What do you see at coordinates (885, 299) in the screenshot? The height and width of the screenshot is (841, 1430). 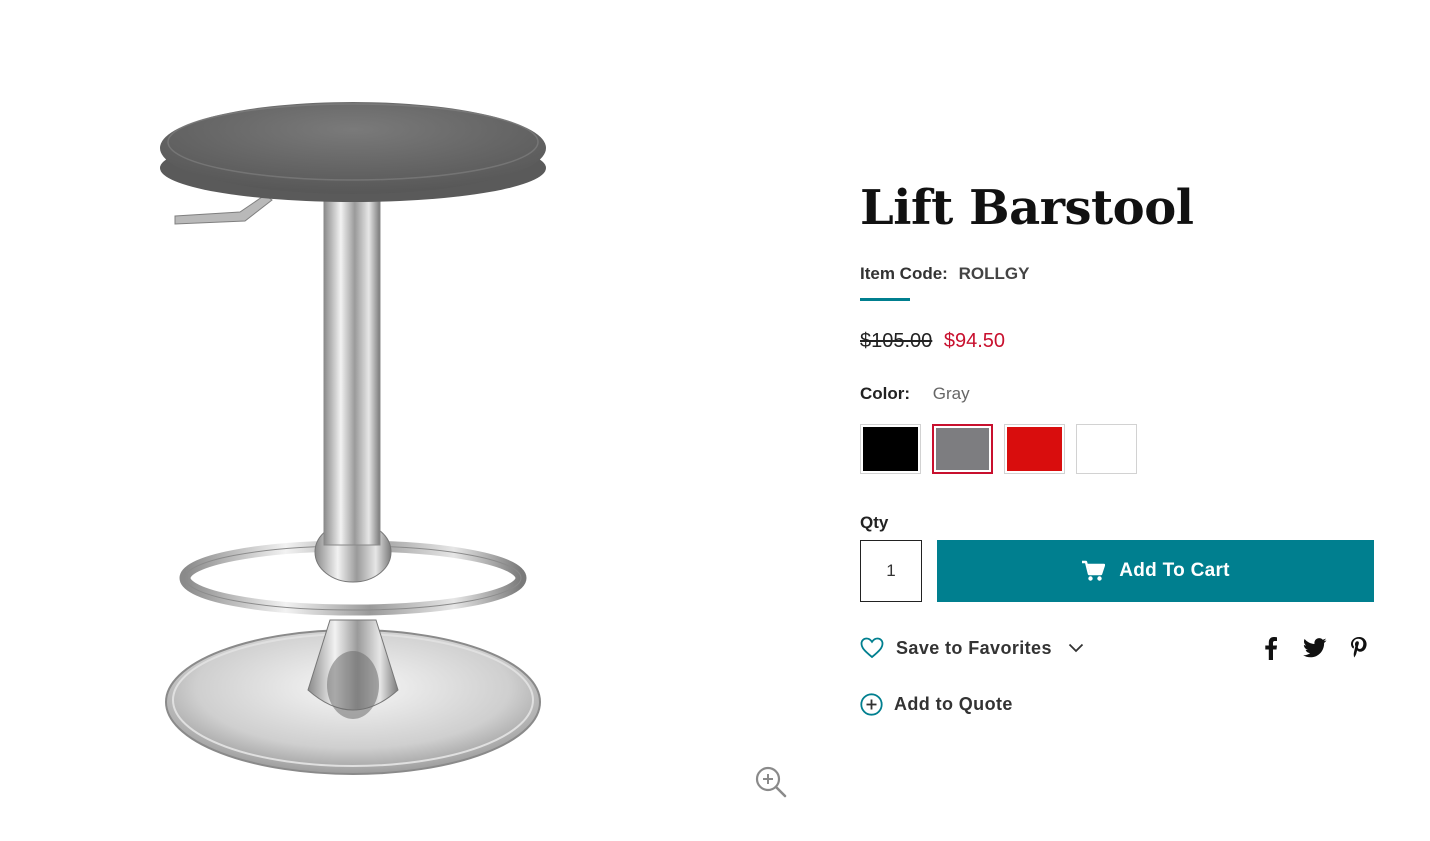 I see `section-divider` at bounding box center [885, 299].